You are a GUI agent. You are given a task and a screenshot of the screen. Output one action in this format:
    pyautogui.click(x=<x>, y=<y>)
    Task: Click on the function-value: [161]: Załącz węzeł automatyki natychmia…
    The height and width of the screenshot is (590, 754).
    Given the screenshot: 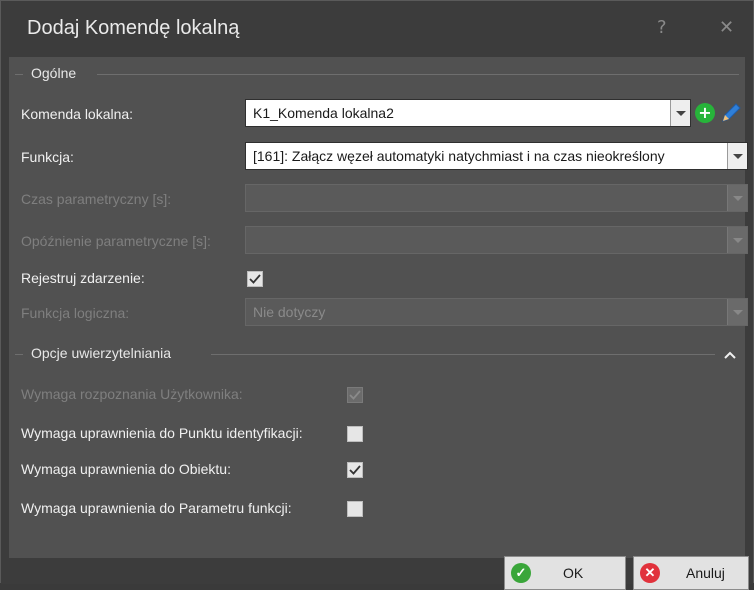 What is the action you would take?
    pyautogui.click(x=459, y=156)
    